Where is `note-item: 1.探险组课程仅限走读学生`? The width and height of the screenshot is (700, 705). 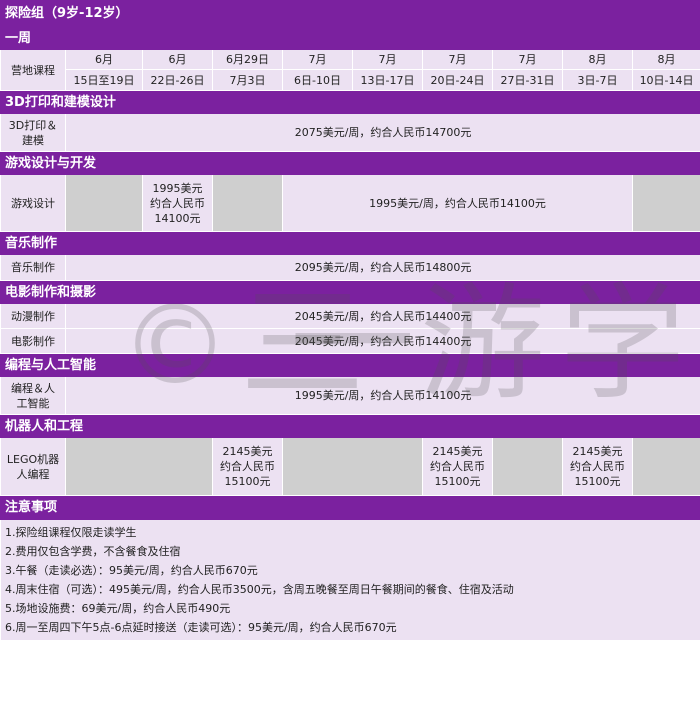
note-item: 1.探险组课程仅限走读学生 is located at coordinates (71, 532).